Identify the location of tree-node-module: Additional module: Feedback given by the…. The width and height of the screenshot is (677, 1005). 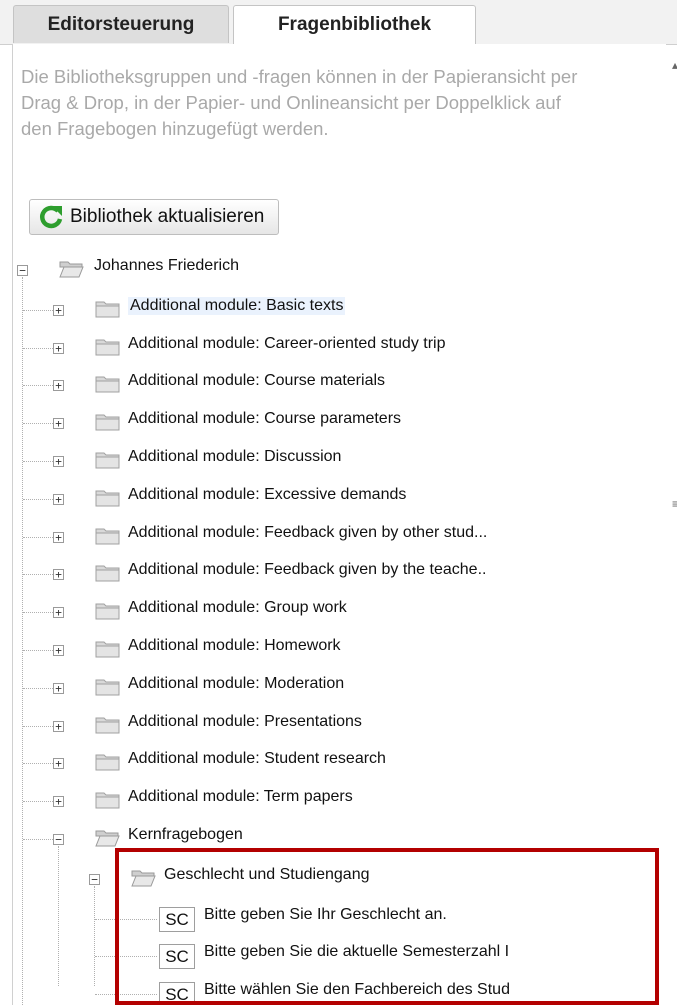
(307, 570).